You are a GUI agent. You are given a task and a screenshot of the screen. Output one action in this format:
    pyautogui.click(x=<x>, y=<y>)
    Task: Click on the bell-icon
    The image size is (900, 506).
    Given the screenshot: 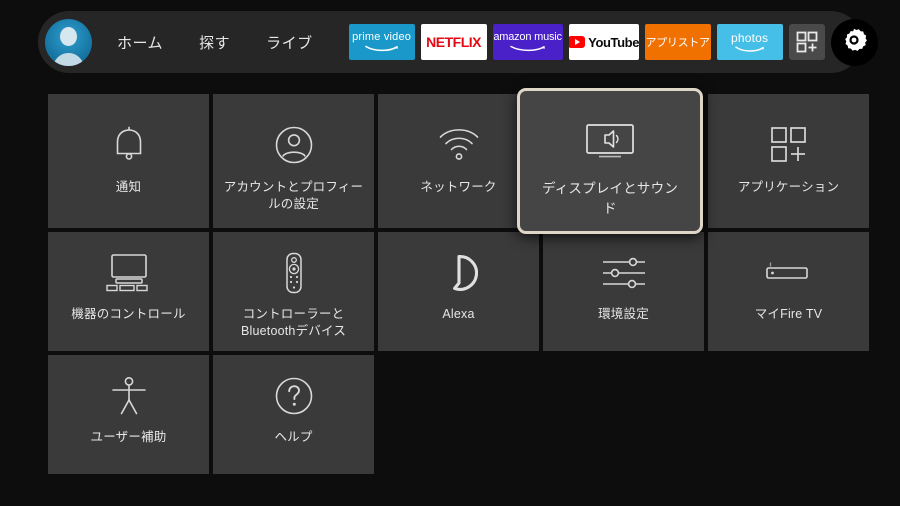 What is the action you would take?
    pyautogui.click(x=129, y=145)
    